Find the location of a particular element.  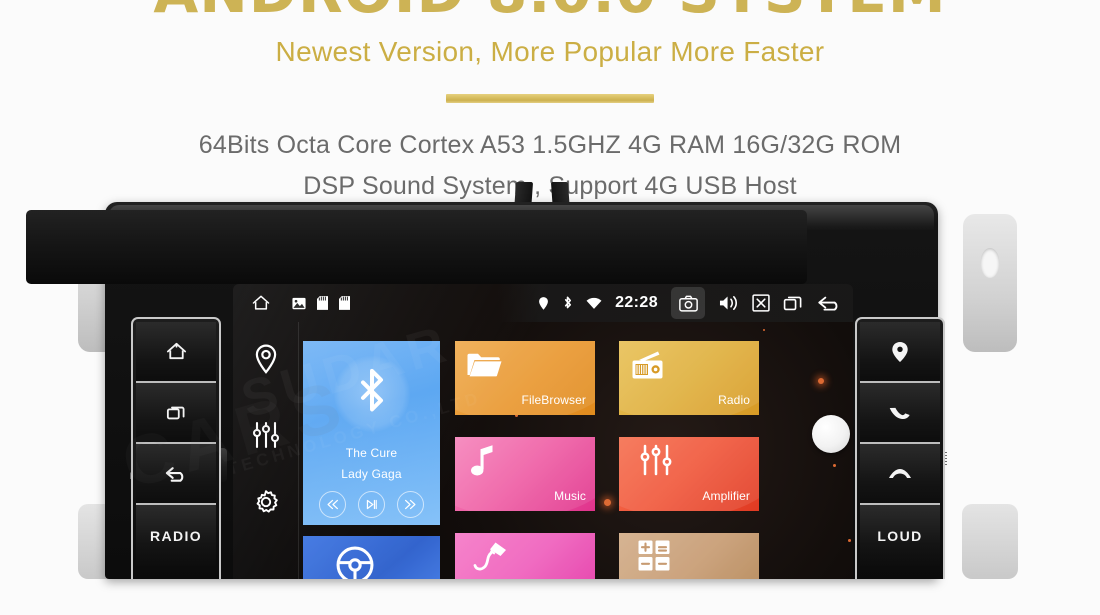

tile-radio: Radio is located at coordinates (689, 378).